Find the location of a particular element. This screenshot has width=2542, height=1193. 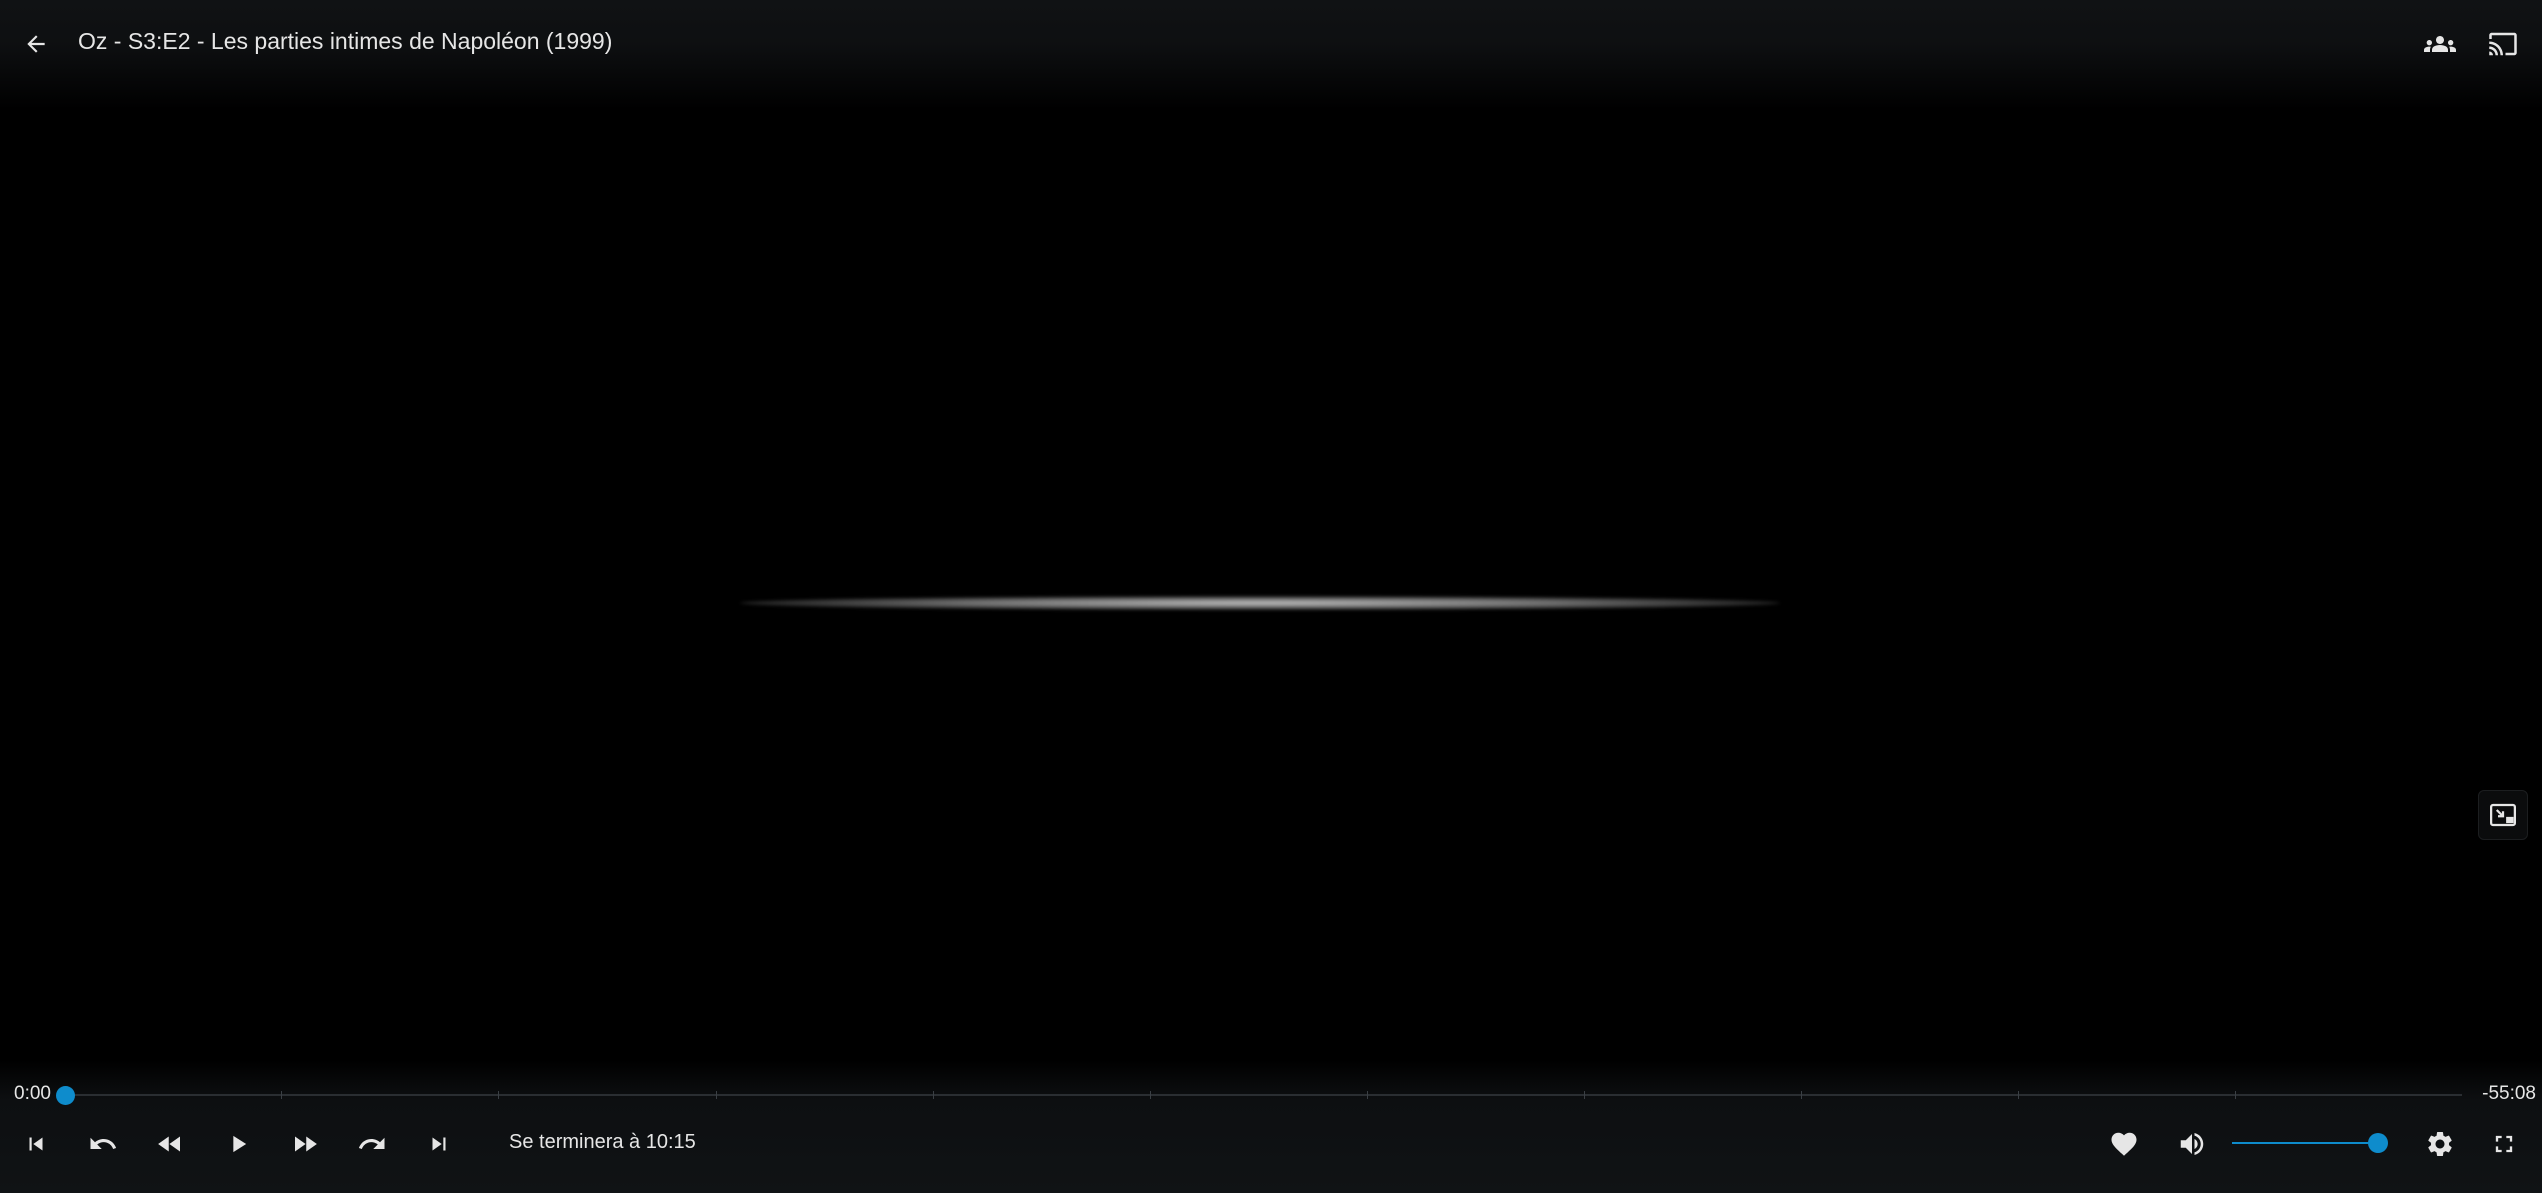

rewind-icon is located at coordinates (169, 1144).